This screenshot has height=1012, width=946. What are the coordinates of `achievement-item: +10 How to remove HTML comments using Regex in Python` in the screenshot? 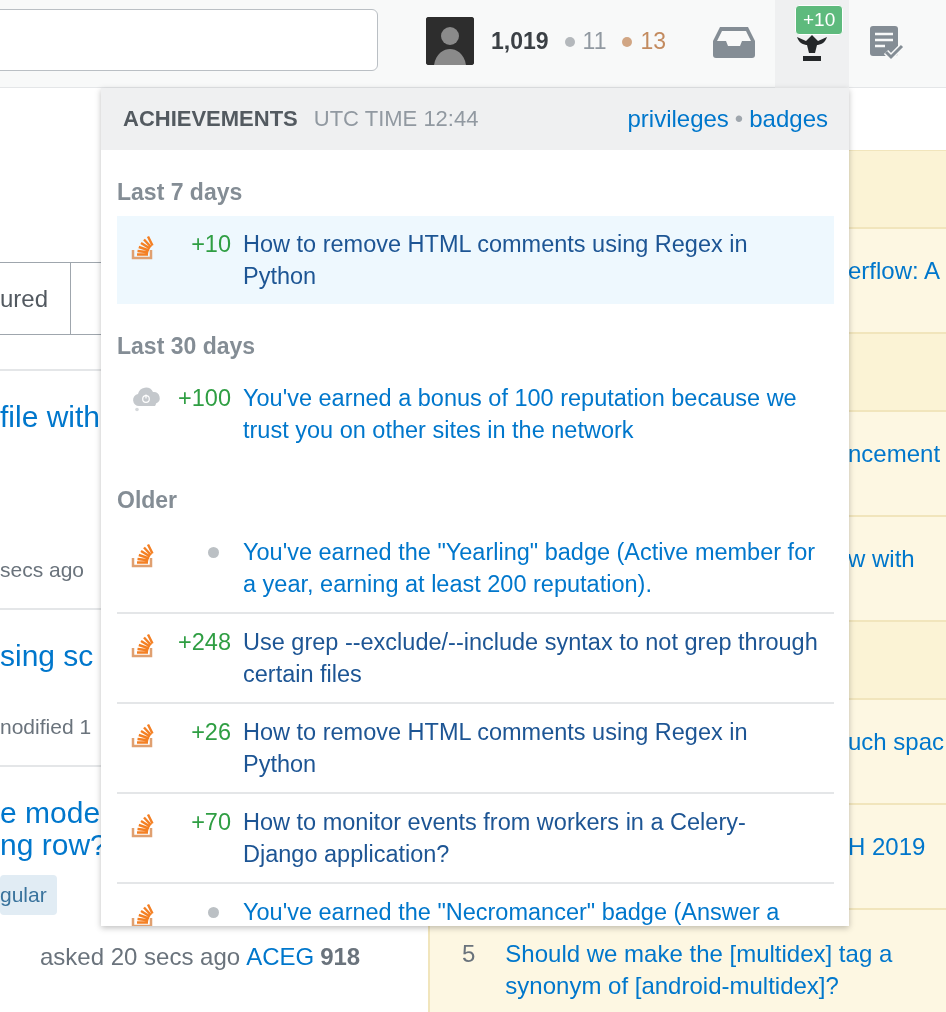 It's located at (475, 260).